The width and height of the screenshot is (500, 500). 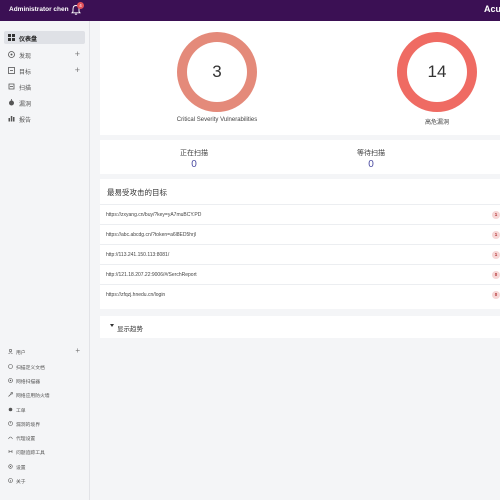 What do you see at coordinates (30, 368) in the screenshot?
I see `sidebar-item-label: 扫描定义文档` at bounding box center [30, 368].